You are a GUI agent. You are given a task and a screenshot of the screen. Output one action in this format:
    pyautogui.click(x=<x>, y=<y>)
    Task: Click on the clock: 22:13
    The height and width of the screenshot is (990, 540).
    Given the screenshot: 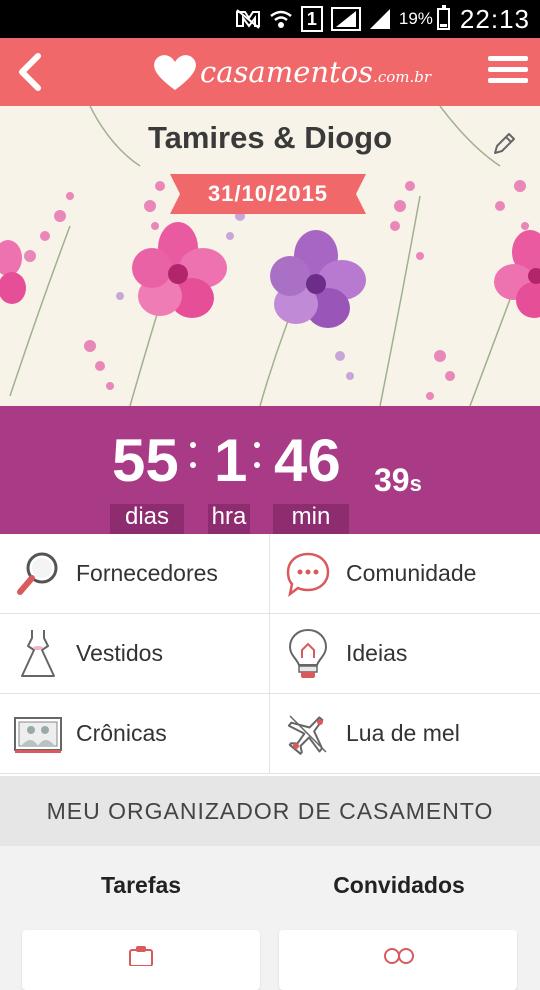 What is the action you would take?
    pyautogui.click(x=494, y=18)
    